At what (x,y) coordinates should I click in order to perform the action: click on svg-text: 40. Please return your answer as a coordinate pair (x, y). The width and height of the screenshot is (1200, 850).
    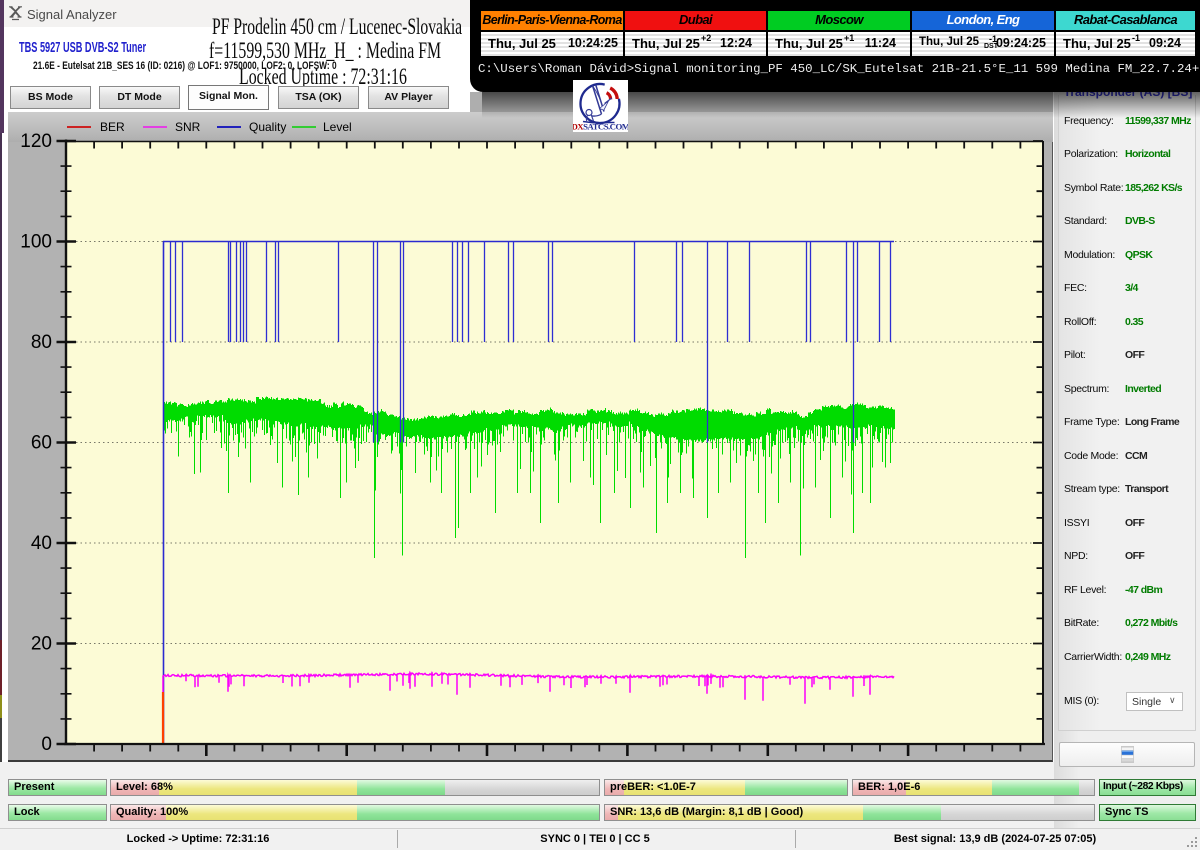
    Looking at the image, I should click on (41, 543).